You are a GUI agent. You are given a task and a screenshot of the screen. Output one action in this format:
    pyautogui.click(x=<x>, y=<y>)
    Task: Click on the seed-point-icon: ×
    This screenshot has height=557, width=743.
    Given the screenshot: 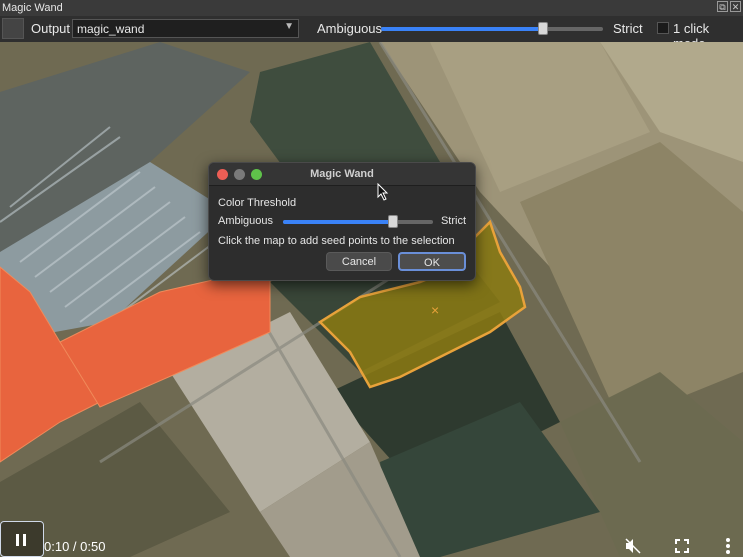 What is the action you would take?
    pyautogui.click(x=435, y=310)
    